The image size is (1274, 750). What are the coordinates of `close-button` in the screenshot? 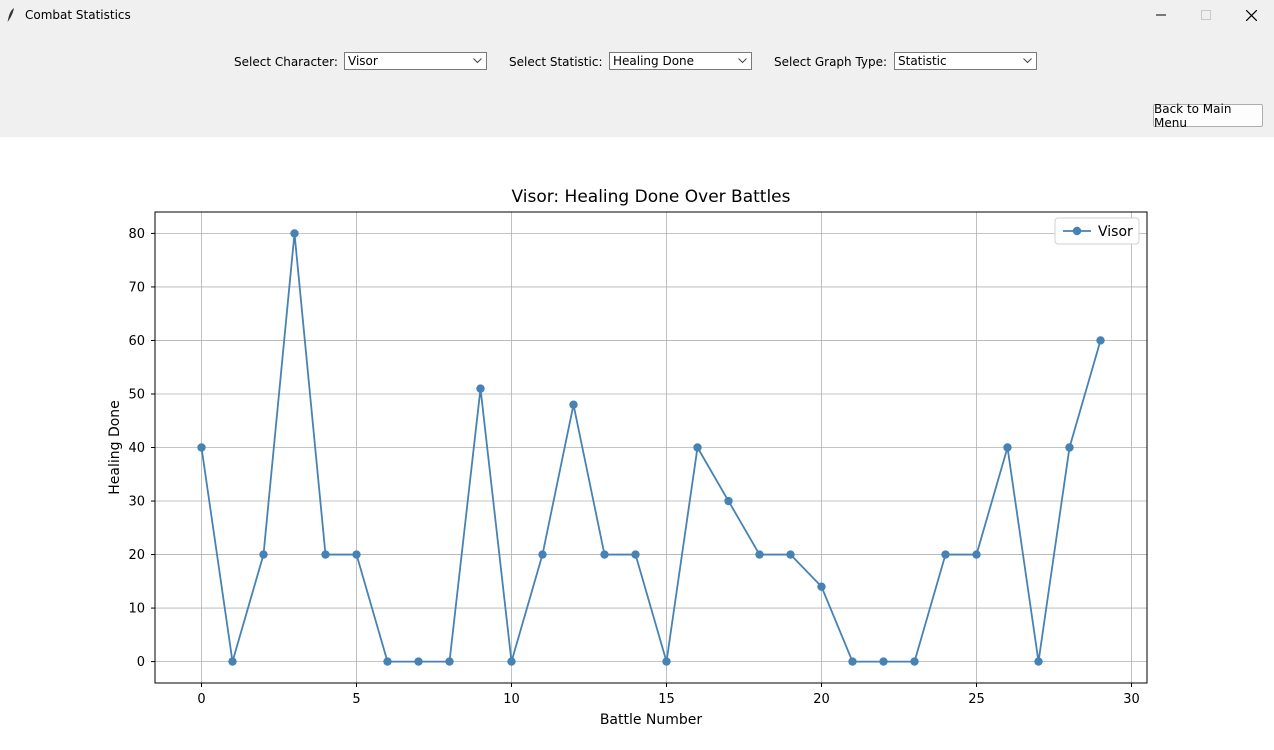 It's located at (1251, 15).